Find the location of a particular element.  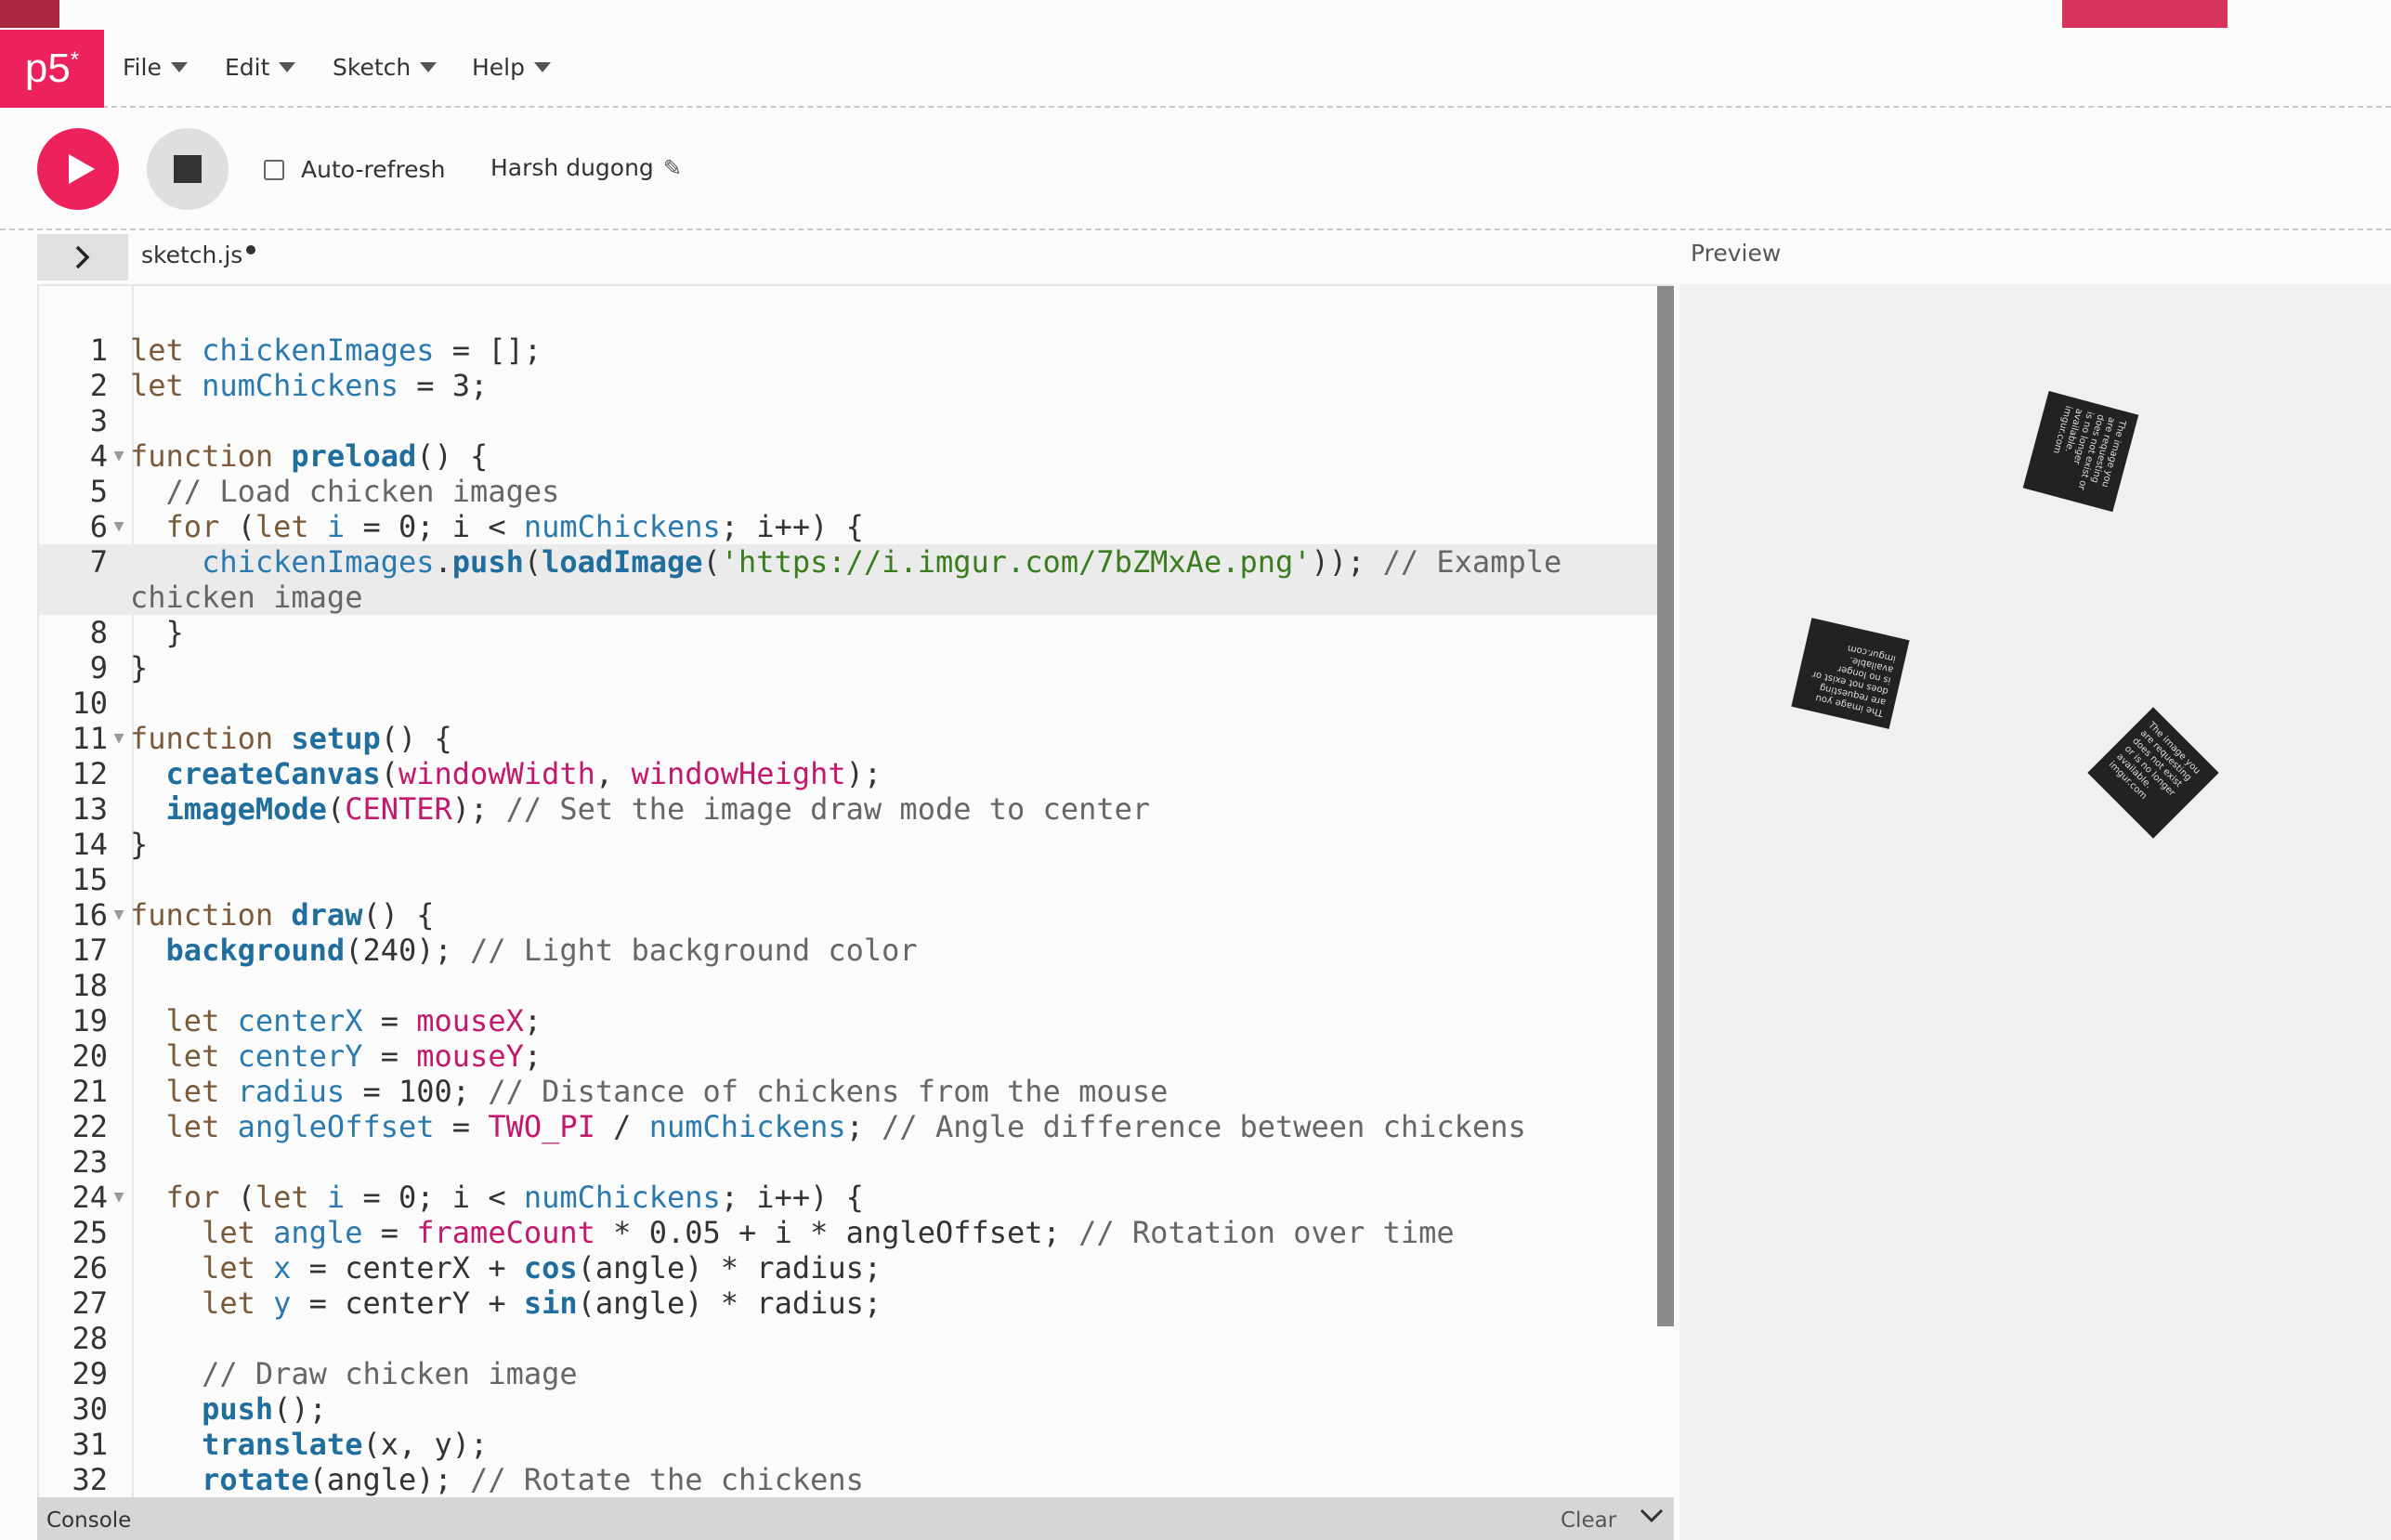

code-token: = centerY + is located at coordinates (407, 1303).